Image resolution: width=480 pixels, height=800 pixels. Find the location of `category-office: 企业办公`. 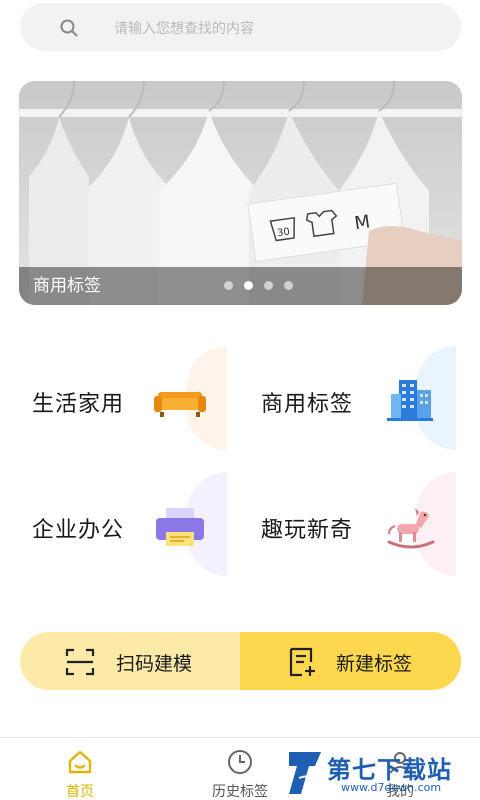

category-office: 企业办公 is located at coordinates (125, 524).